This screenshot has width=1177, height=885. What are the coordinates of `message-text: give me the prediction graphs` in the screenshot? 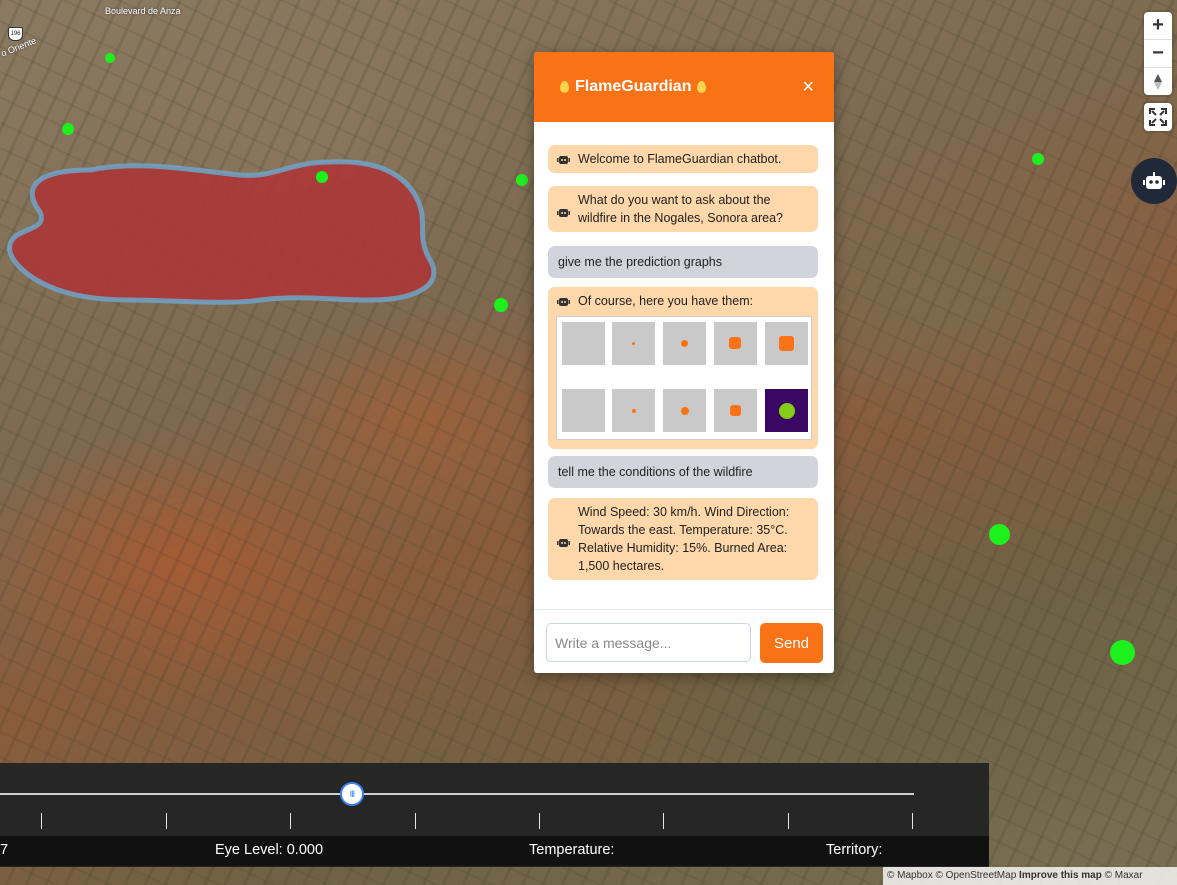 It's located at (640, 262).